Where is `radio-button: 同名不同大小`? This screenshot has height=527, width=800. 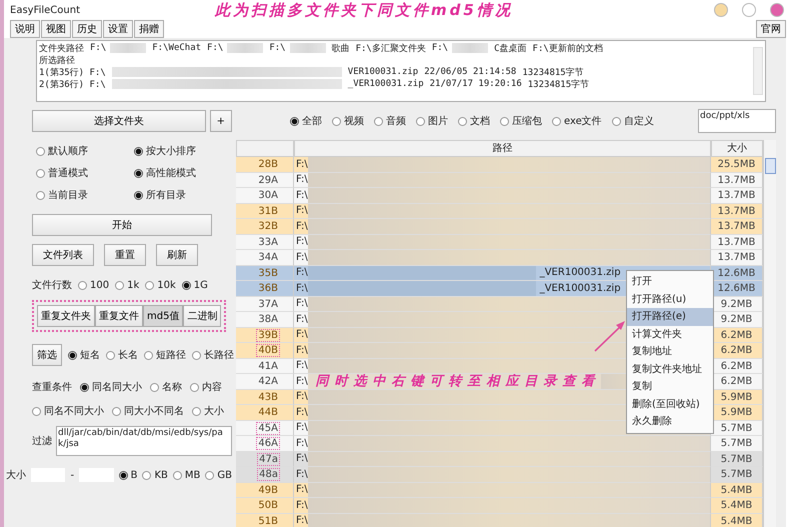 radio-button: 同名不同大小 is located at coordinates (68, 411).